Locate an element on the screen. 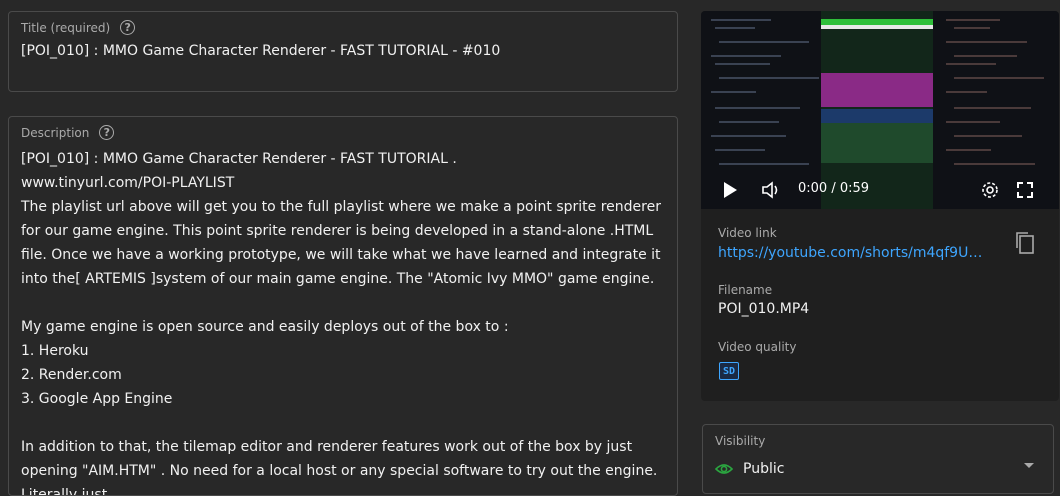 Image resolution: width=1060 pixels, height=496 pixels. filename-label: Filename is located at coordinates (745, 290).